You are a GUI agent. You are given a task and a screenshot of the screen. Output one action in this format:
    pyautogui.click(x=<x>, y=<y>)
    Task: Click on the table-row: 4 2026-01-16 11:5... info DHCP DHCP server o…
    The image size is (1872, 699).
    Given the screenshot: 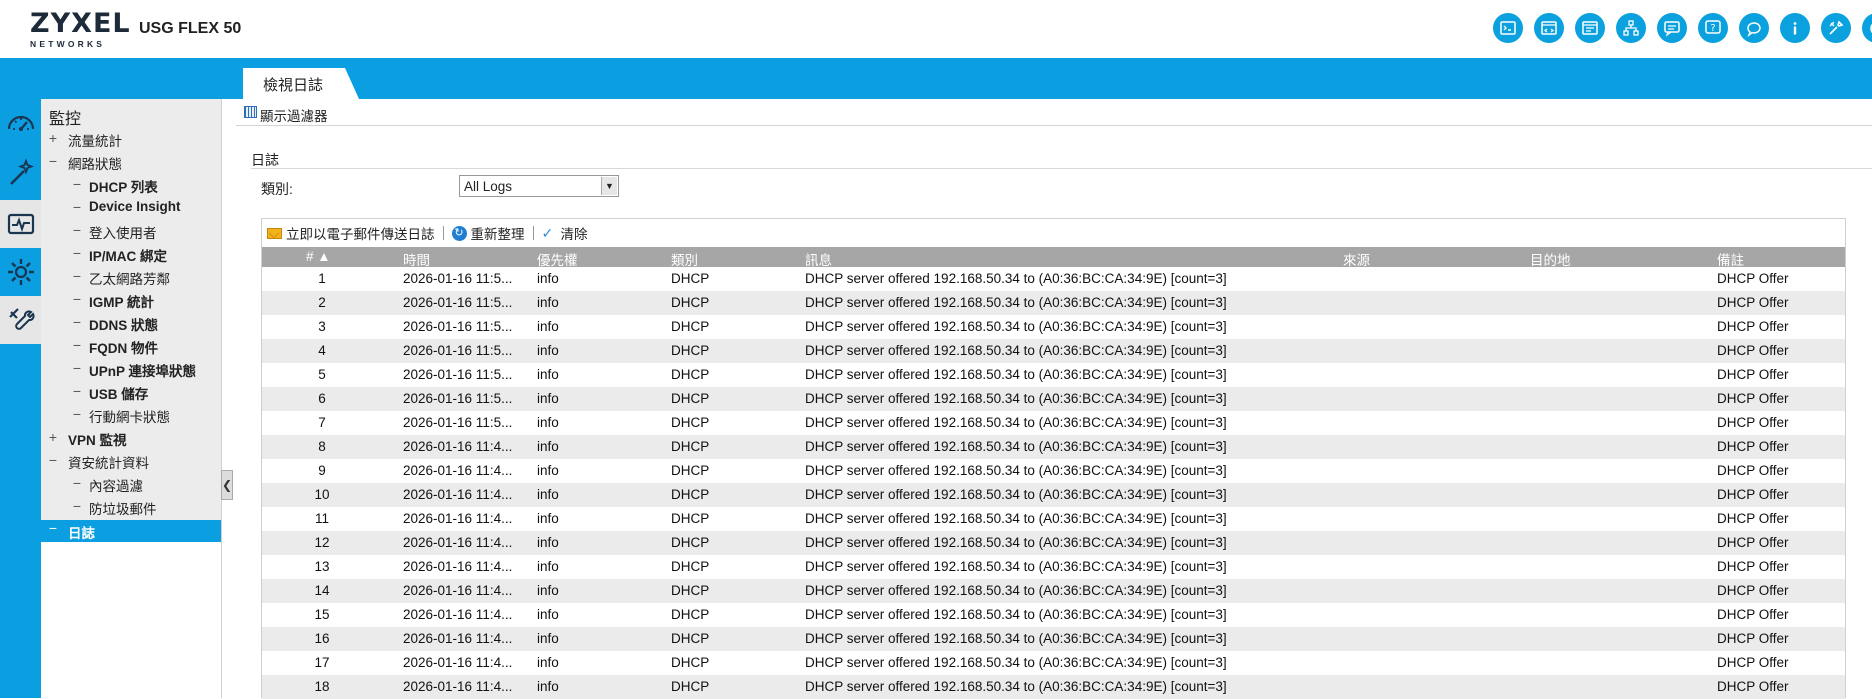 What is the action you would take?
    pyautogui.click(x=1053, y=351)
    